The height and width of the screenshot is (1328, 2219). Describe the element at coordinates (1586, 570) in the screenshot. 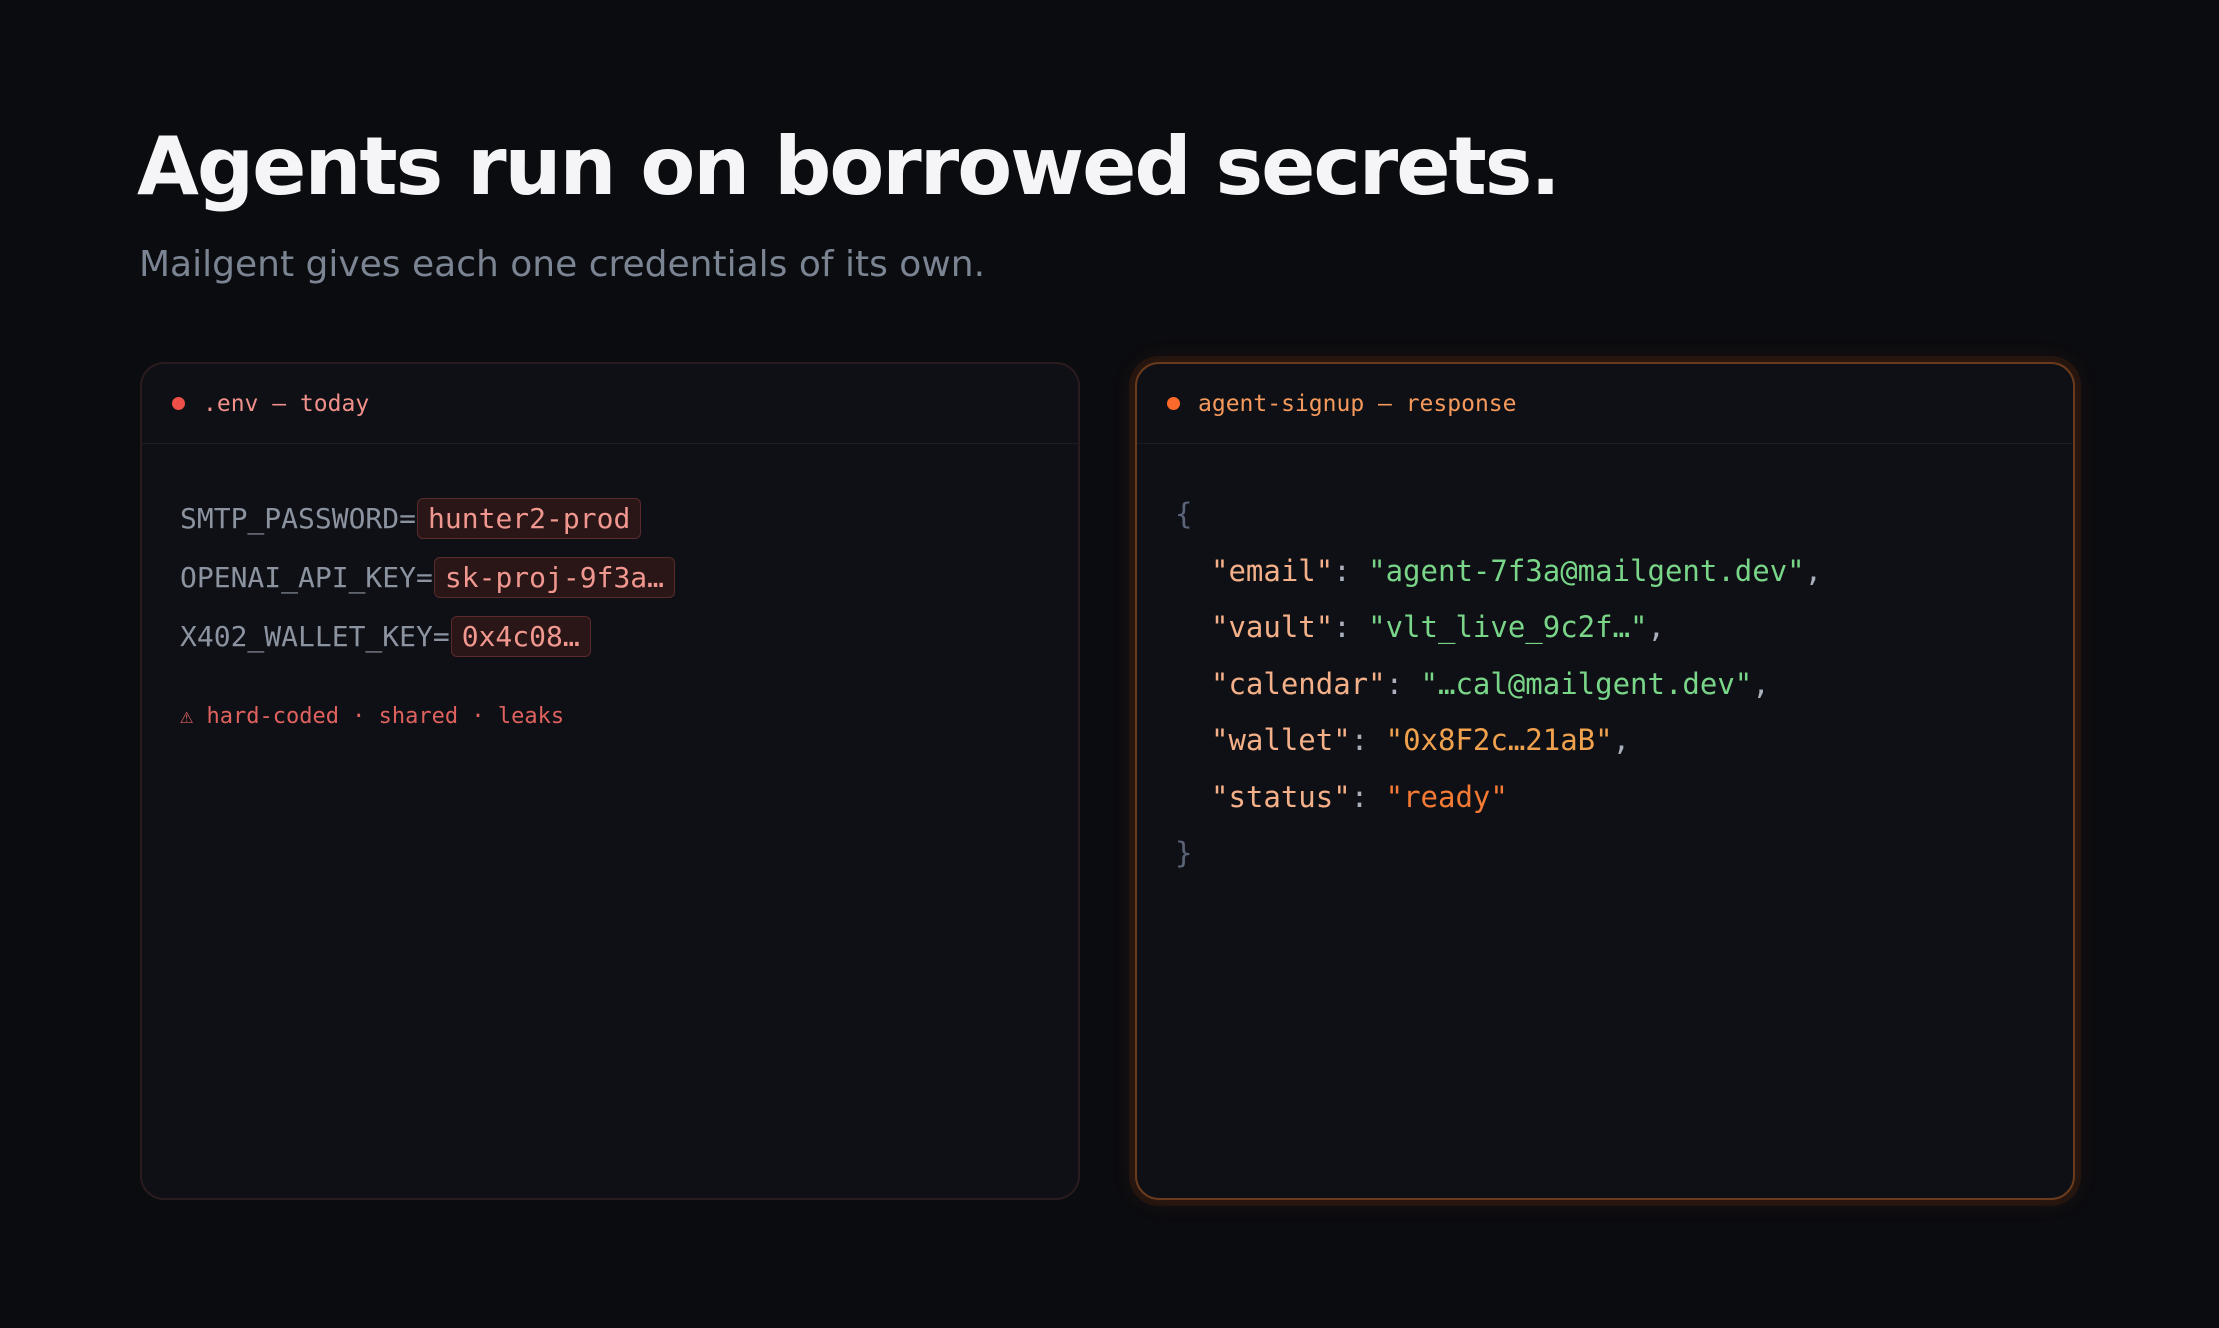

I see `json-value: "agent-7f3a@mailgent.dev"` at that location.